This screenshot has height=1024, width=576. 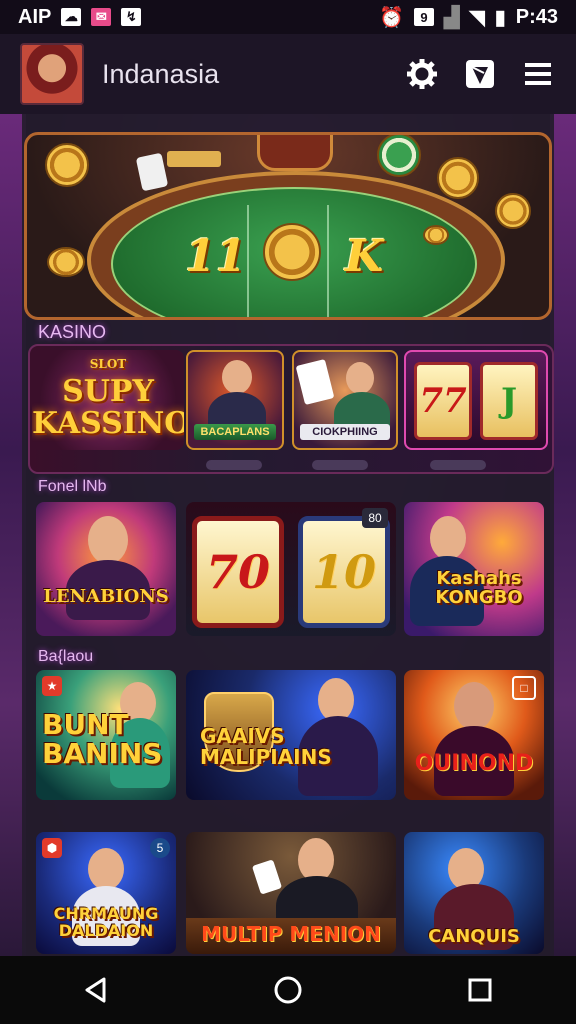 I want to click on bookmark-icon: □, so click(x=524, y=688).